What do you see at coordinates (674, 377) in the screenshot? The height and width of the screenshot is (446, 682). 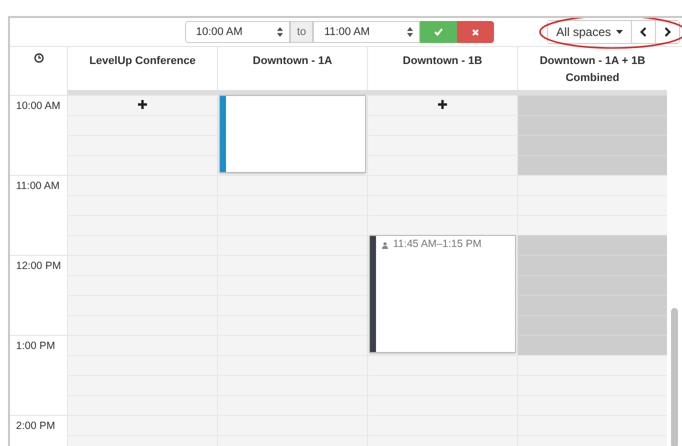 I see `scrollbar-thumb` at bounding box center [674, 377].